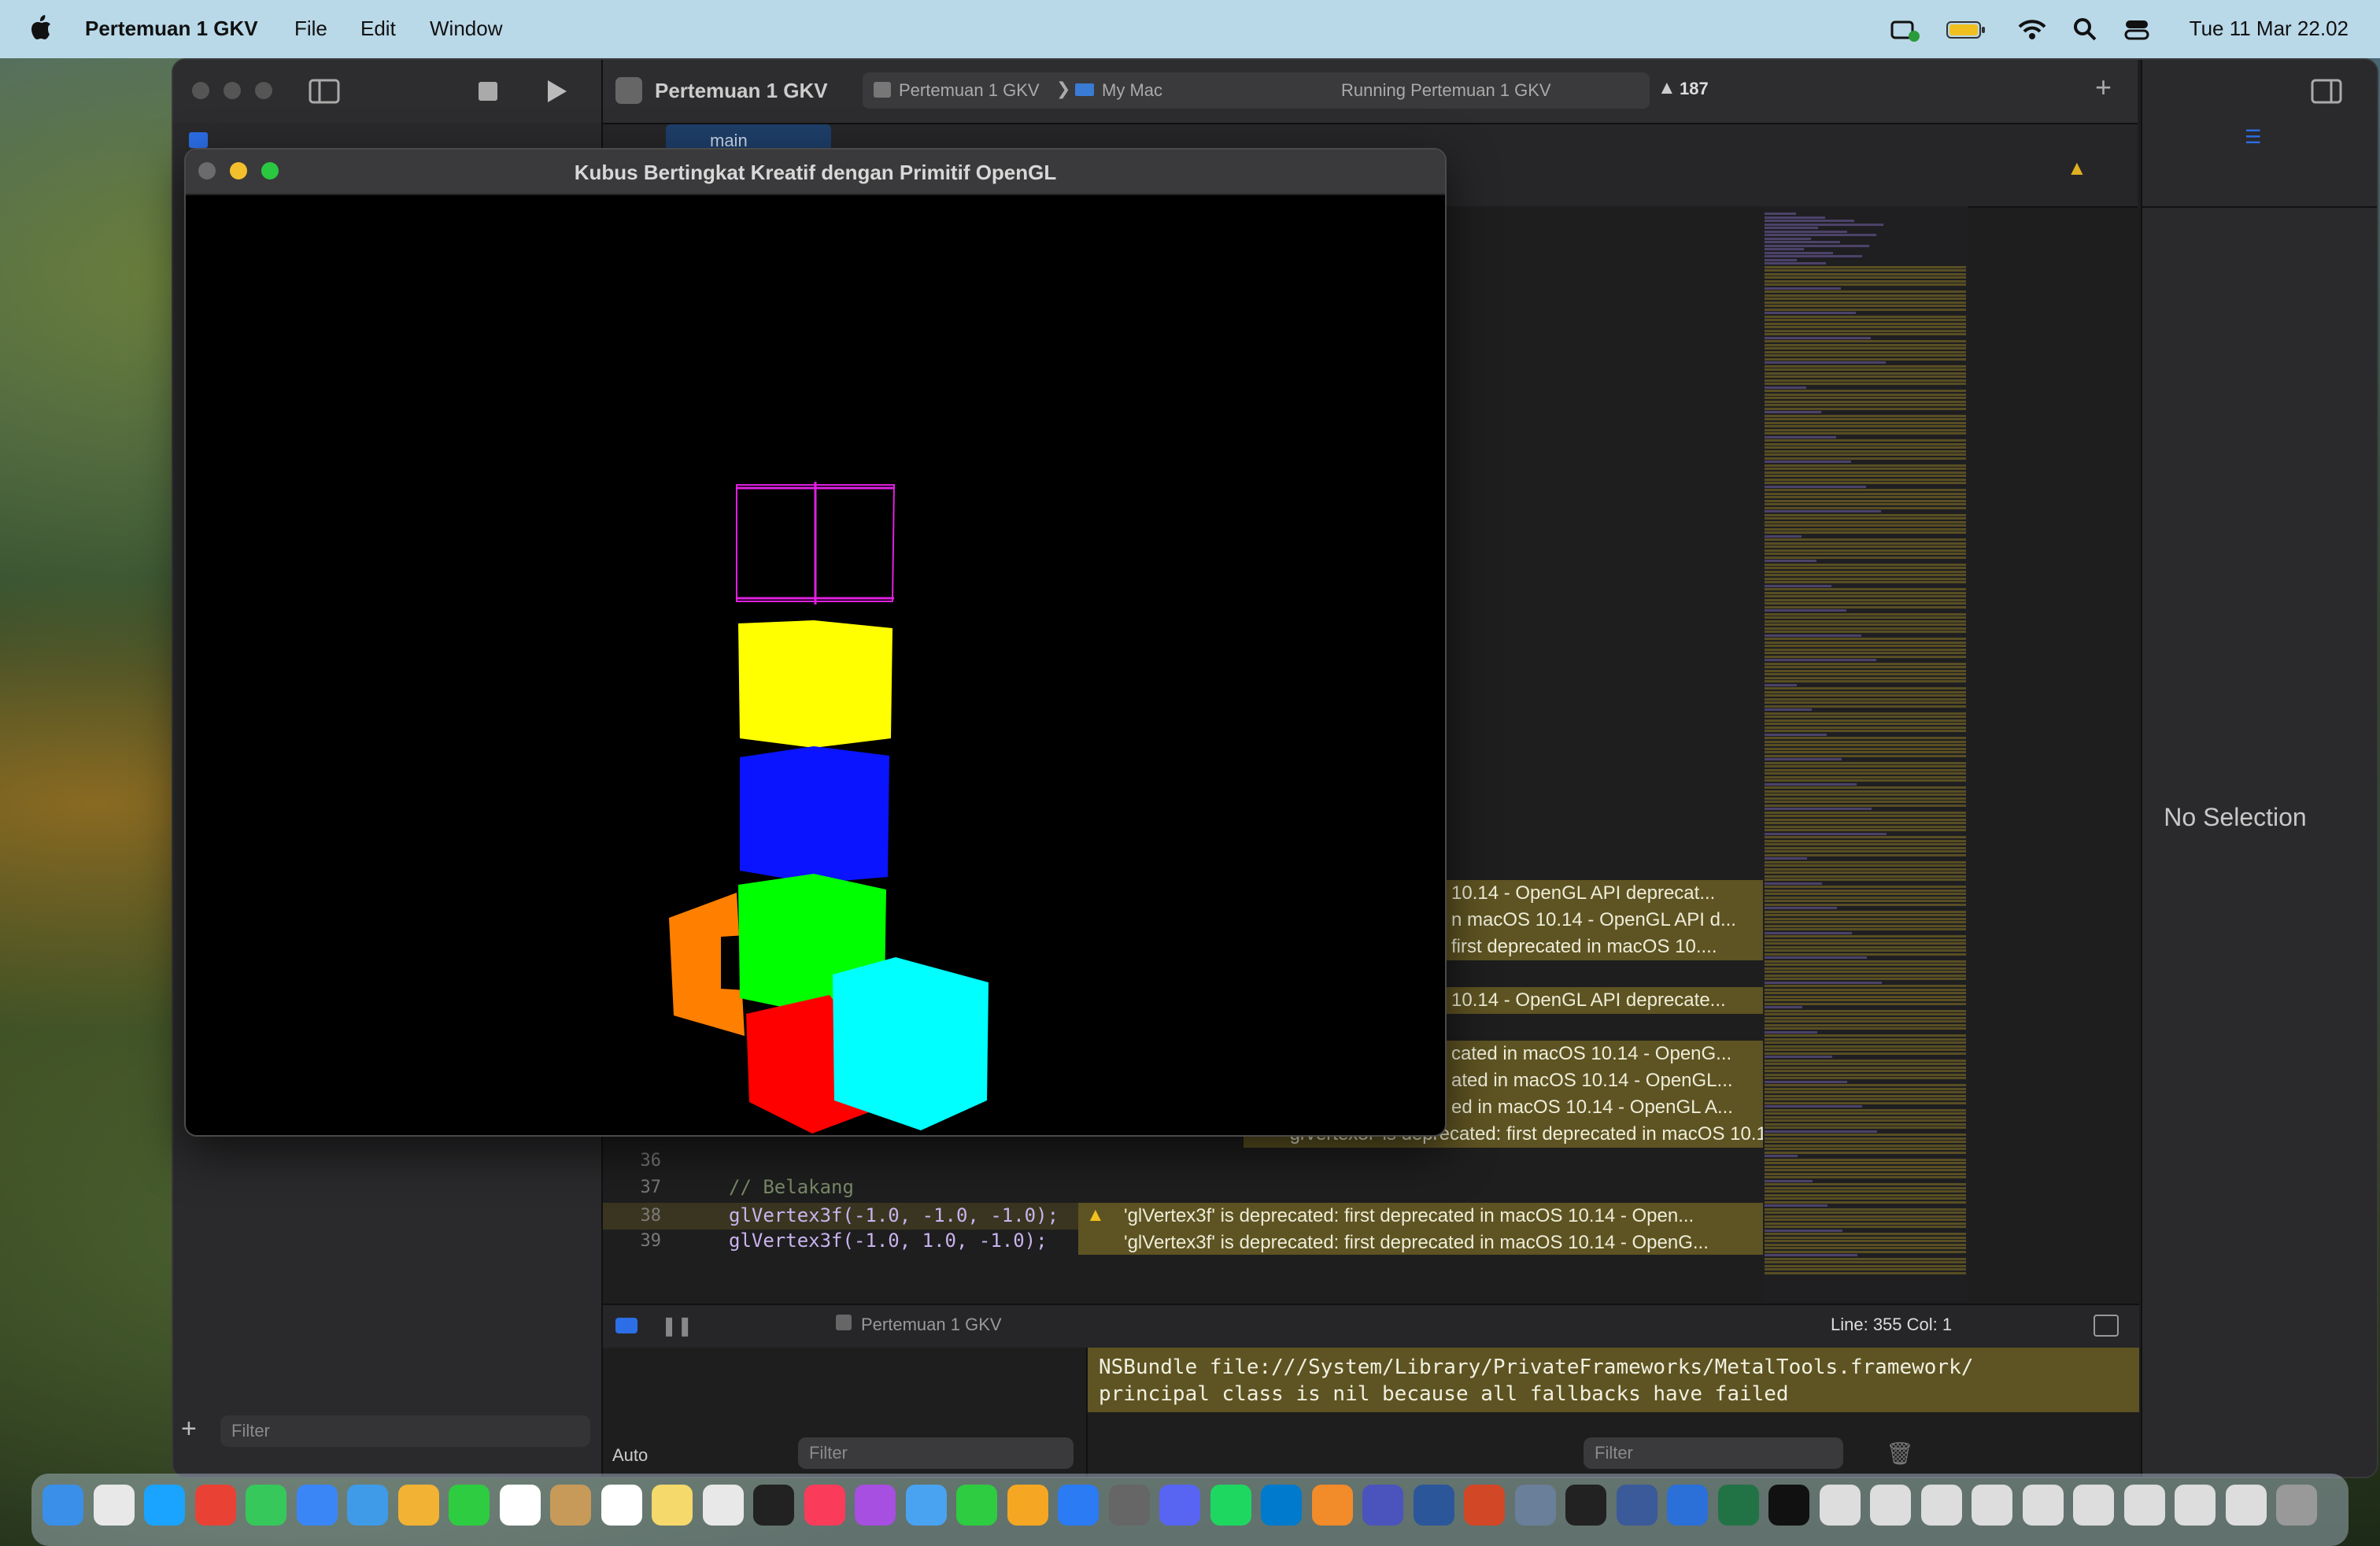  What do you see at coordinates (626, 1325) in the screenshot?
I see `breakpoints-toggle-icon` at bounding box center [626, 1325].